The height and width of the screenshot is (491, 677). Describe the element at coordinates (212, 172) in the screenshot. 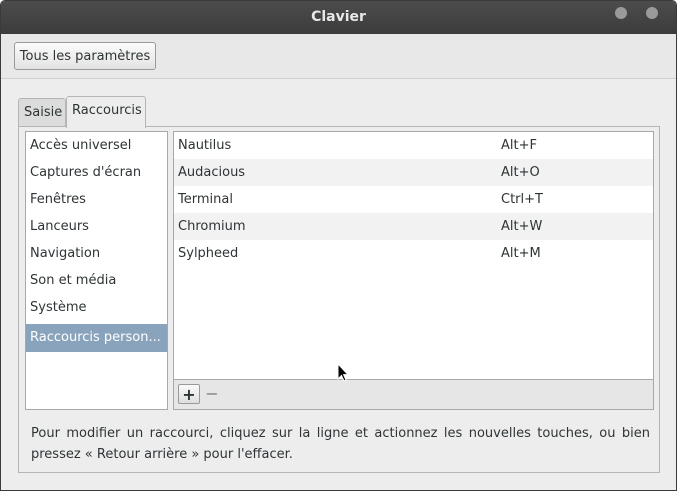

I see `shortcut-name: Audacious` at that location.